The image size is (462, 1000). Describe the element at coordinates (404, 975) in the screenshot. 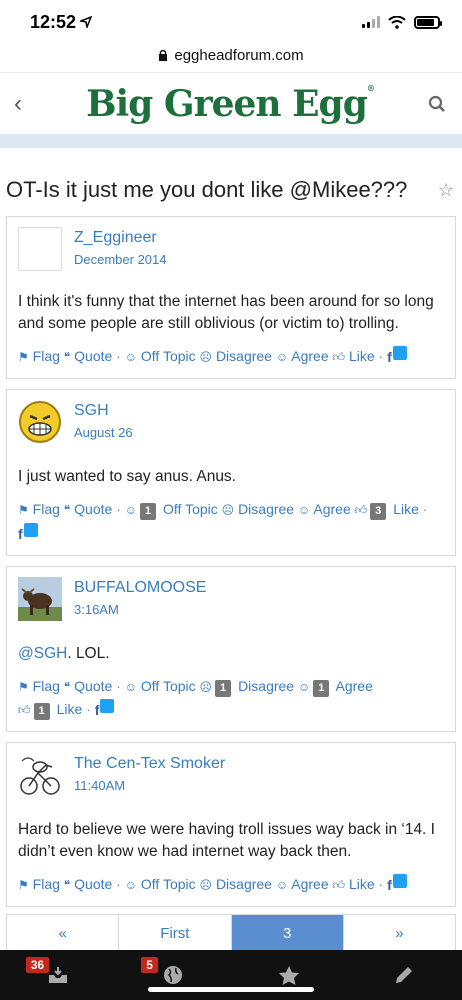

I see `compose-button` at that location.